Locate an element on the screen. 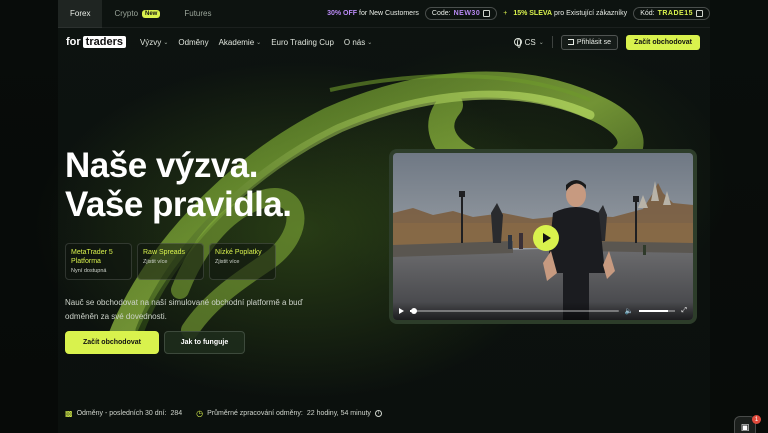 This screenshot has height=433, width=768. logo: for traders is located at coordinates (96, 42).